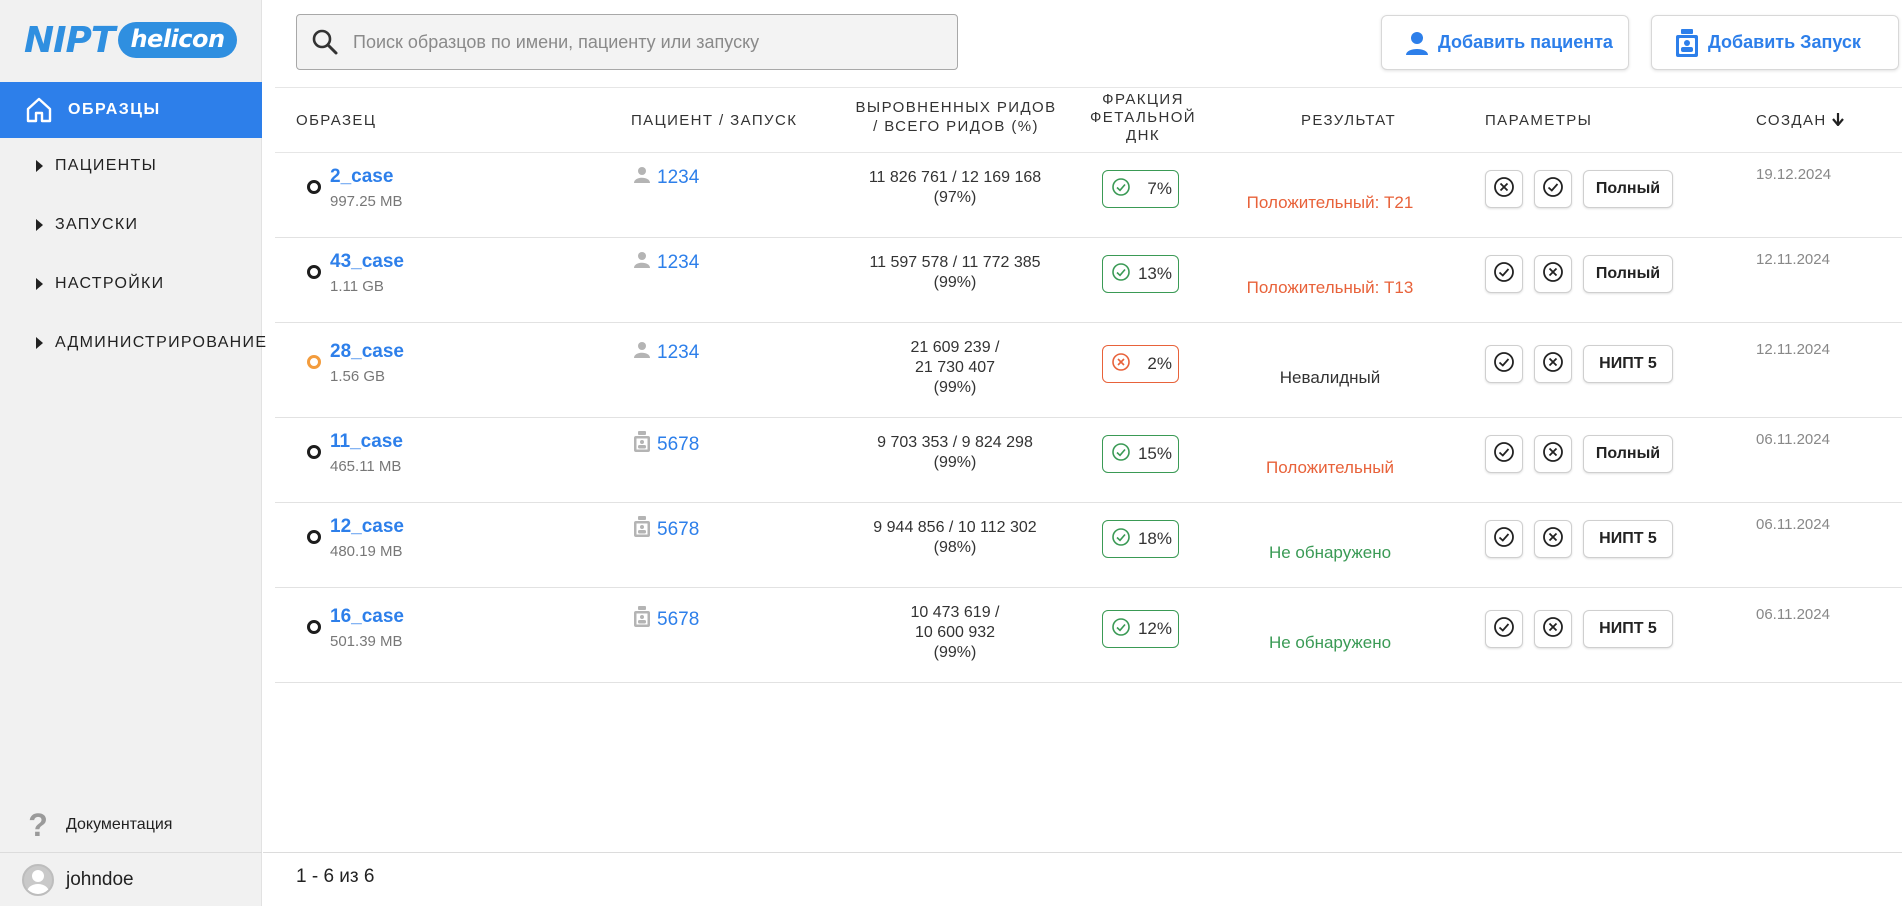  I want to click on sidebar-item-admin: АДМИНИСТРИРОВАНИЕ, so click(133, 343).